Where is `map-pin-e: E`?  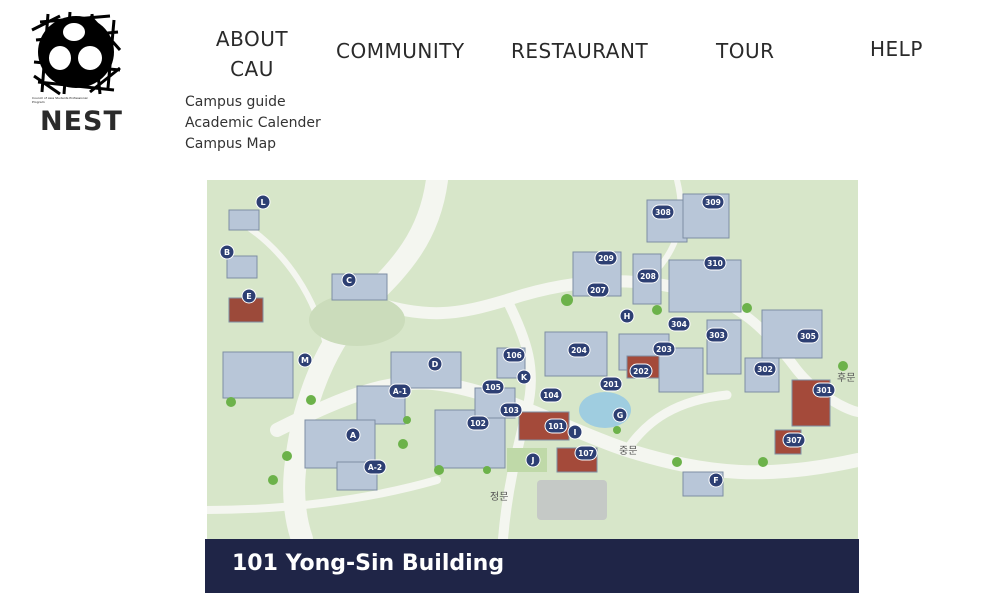 map-pin-e: E is located at coordinates (249, 296).